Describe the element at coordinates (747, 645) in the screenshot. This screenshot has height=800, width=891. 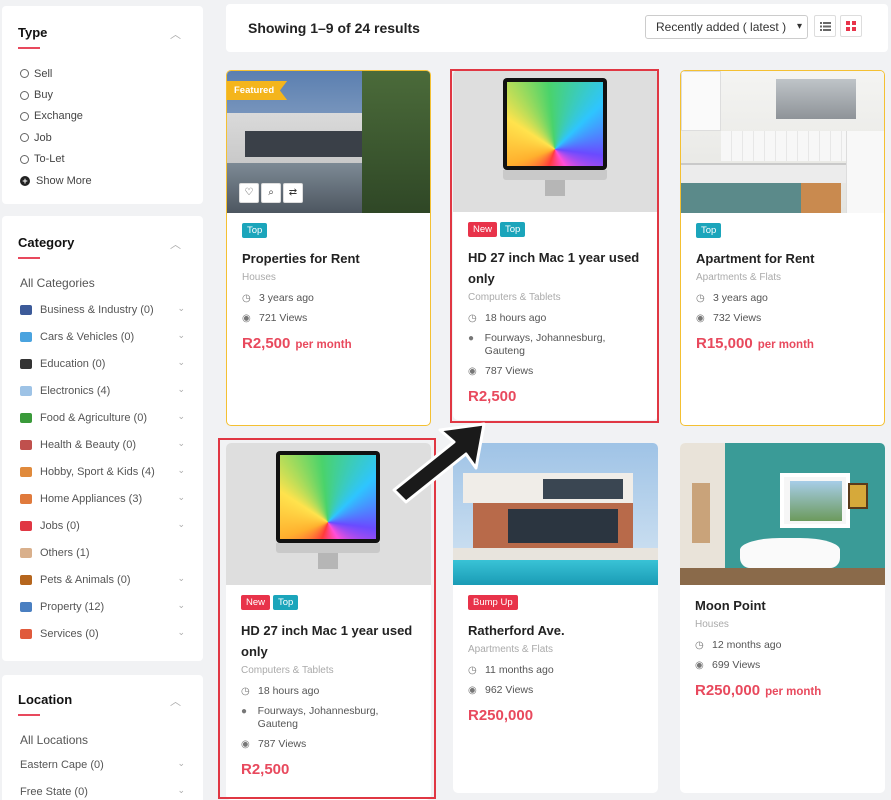
I see `listing-time: 12 months ago` at that location.